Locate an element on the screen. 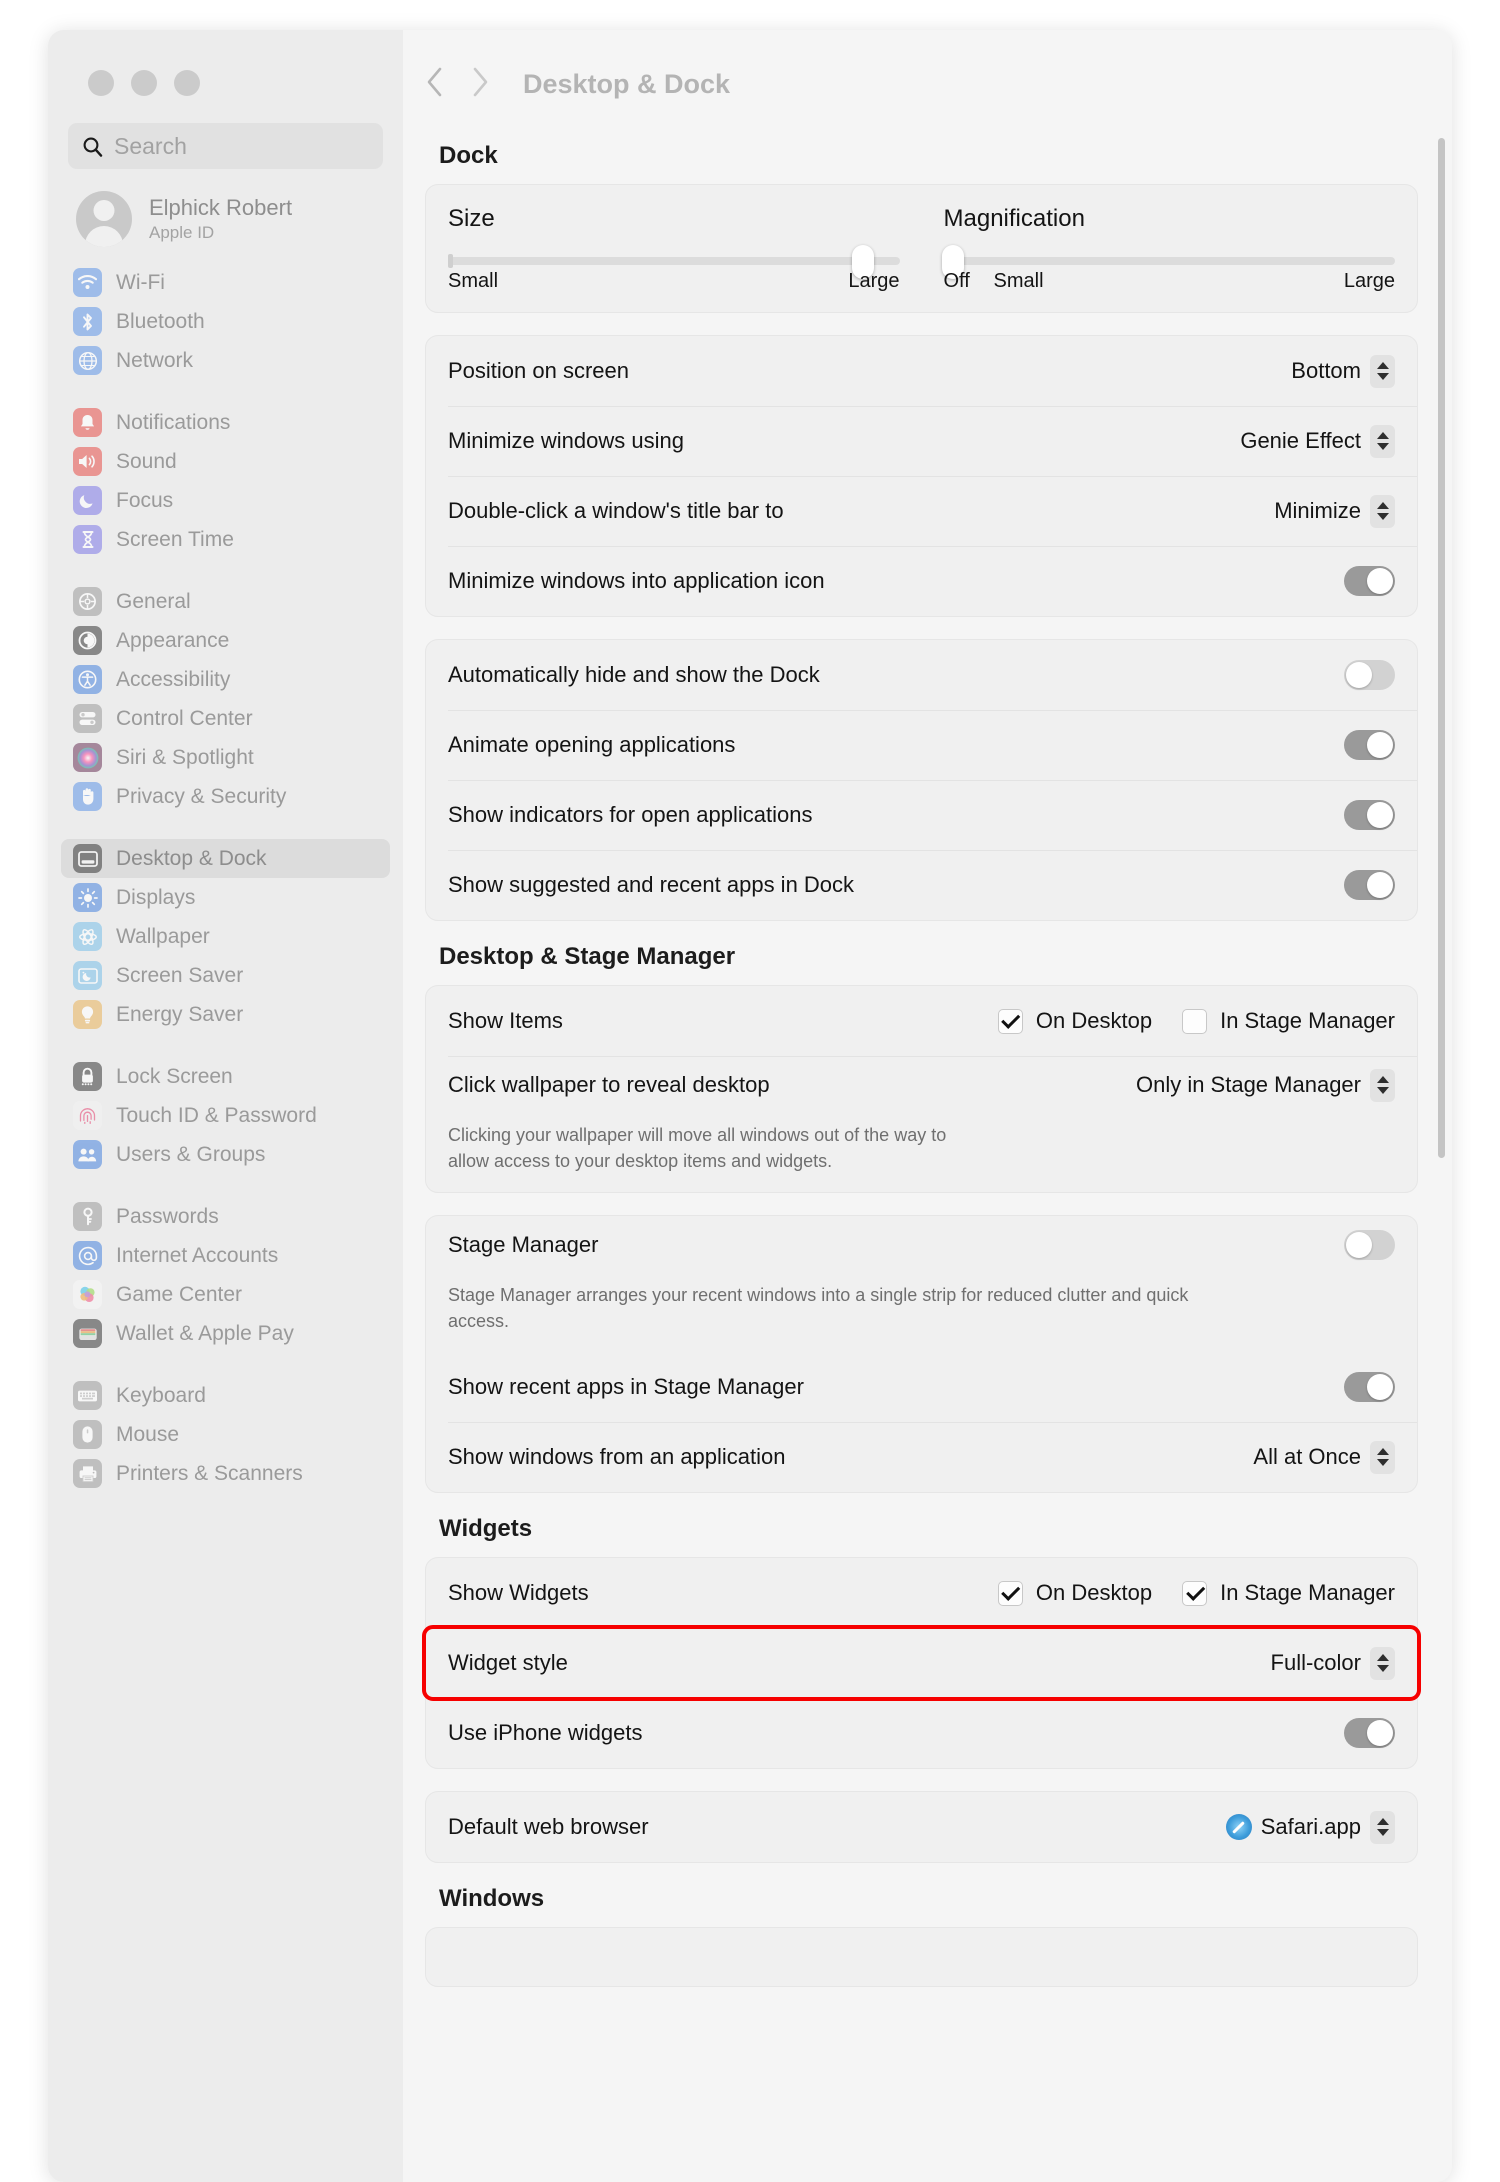 The height and width of the screenshot is (2182, 1500). size-slider is located at coordinates (674, 262).